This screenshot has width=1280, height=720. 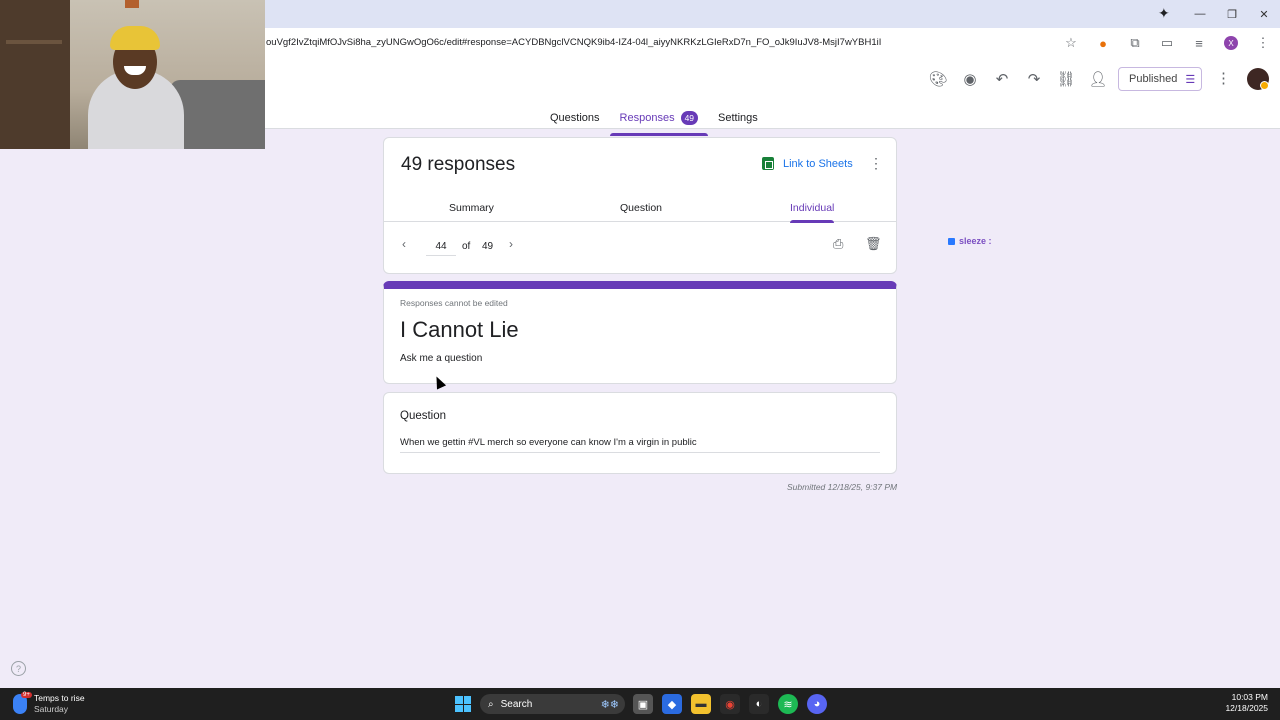 What do you see at coordinates (1135, 43) in the screenshot?
I see `puzzle-extensions-icon: ⧉` at bounding box center [1135, 43].